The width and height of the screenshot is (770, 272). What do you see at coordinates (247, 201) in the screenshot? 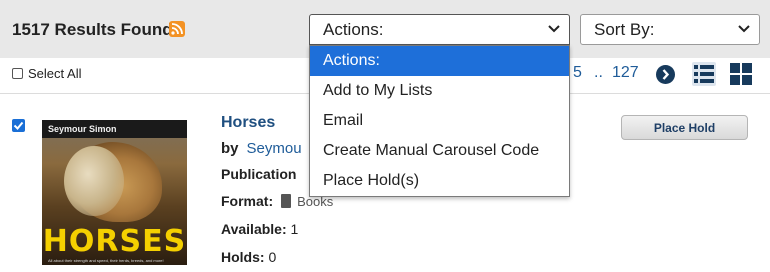
I see `format-label: Format:` at bounding box center [247, 201].